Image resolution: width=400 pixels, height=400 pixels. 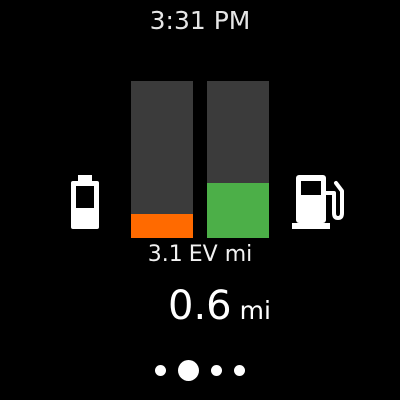 What do you see at coordinates (238, 210) in the screenshot?
I see `fuel-level-fill` at bounding box center [238, 210].